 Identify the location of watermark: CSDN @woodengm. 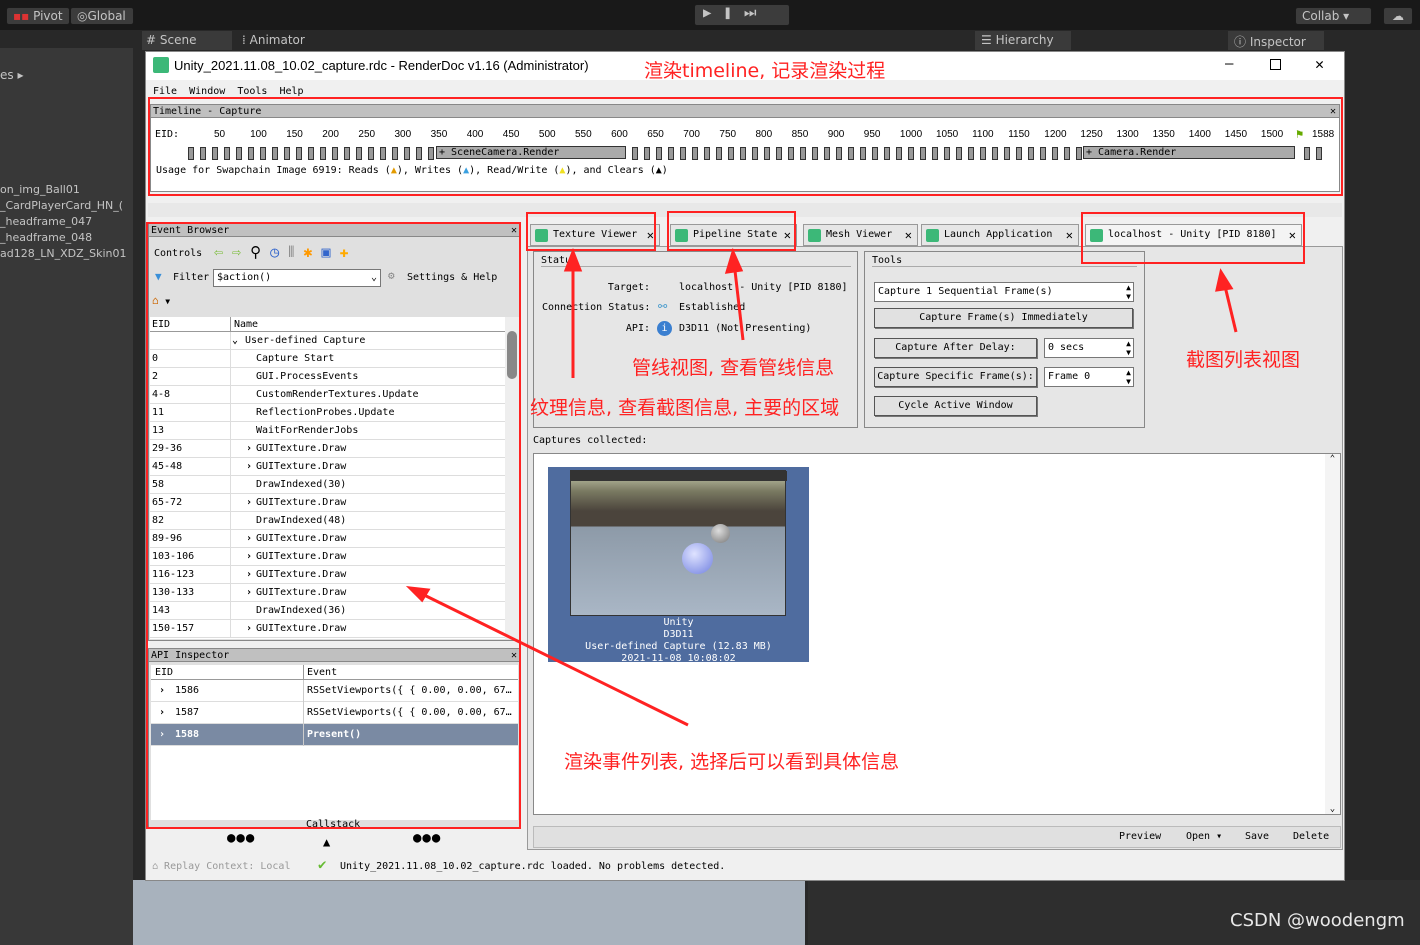
(1317, 920).